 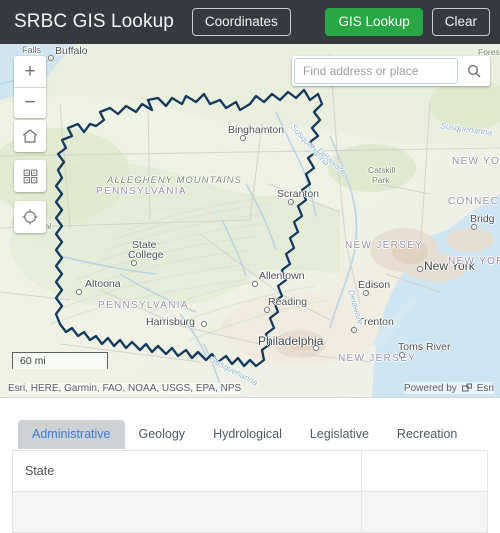 What do you see at coordinates (427, 434) in the screenshot?
I see `tab-recreation: Recreation` at bounding box center [427, 434].